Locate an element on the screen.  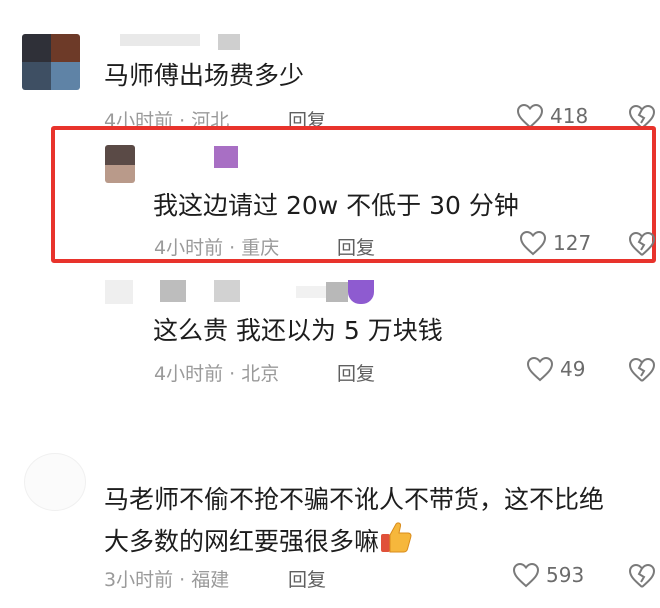
comment-time: 3小时前 is located at coordinates (139, 580).